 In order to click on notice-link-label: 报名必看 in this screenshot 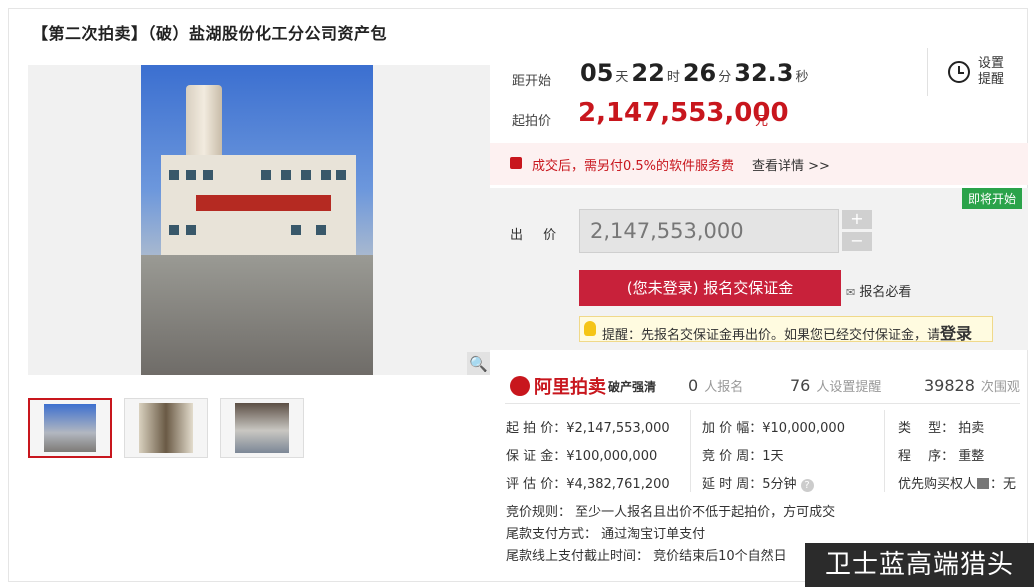, I will do `click(885, 292)`.